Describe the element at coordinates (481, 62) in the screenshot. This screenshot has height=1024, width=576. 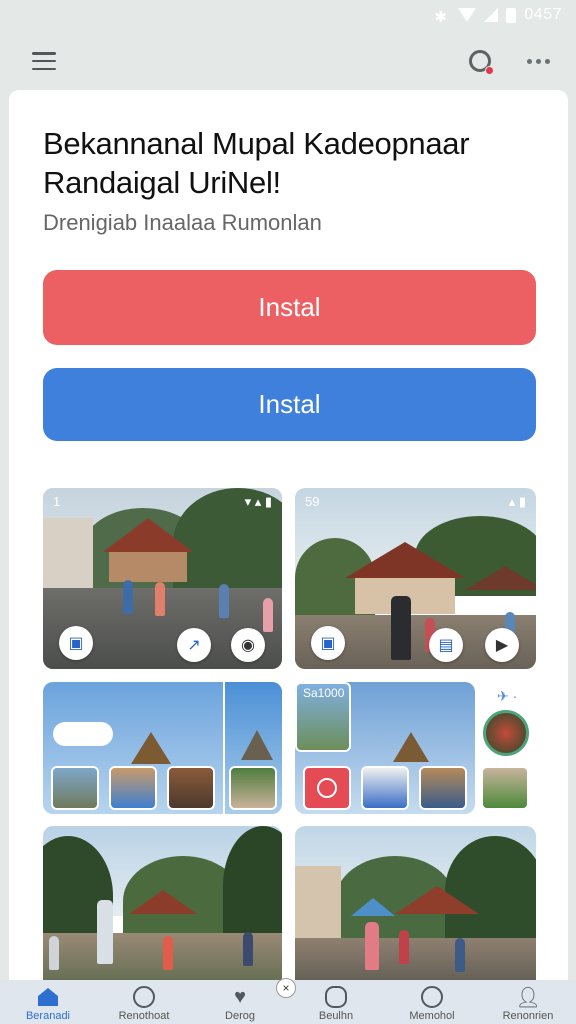
I see `search-icon` at that location.